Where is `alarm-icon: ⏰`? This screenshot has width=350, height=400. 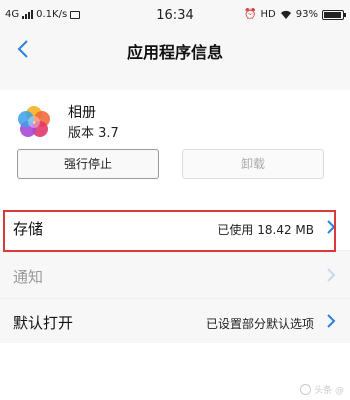
alarm-icon: ⏰ is located at coordinates (250, 14).